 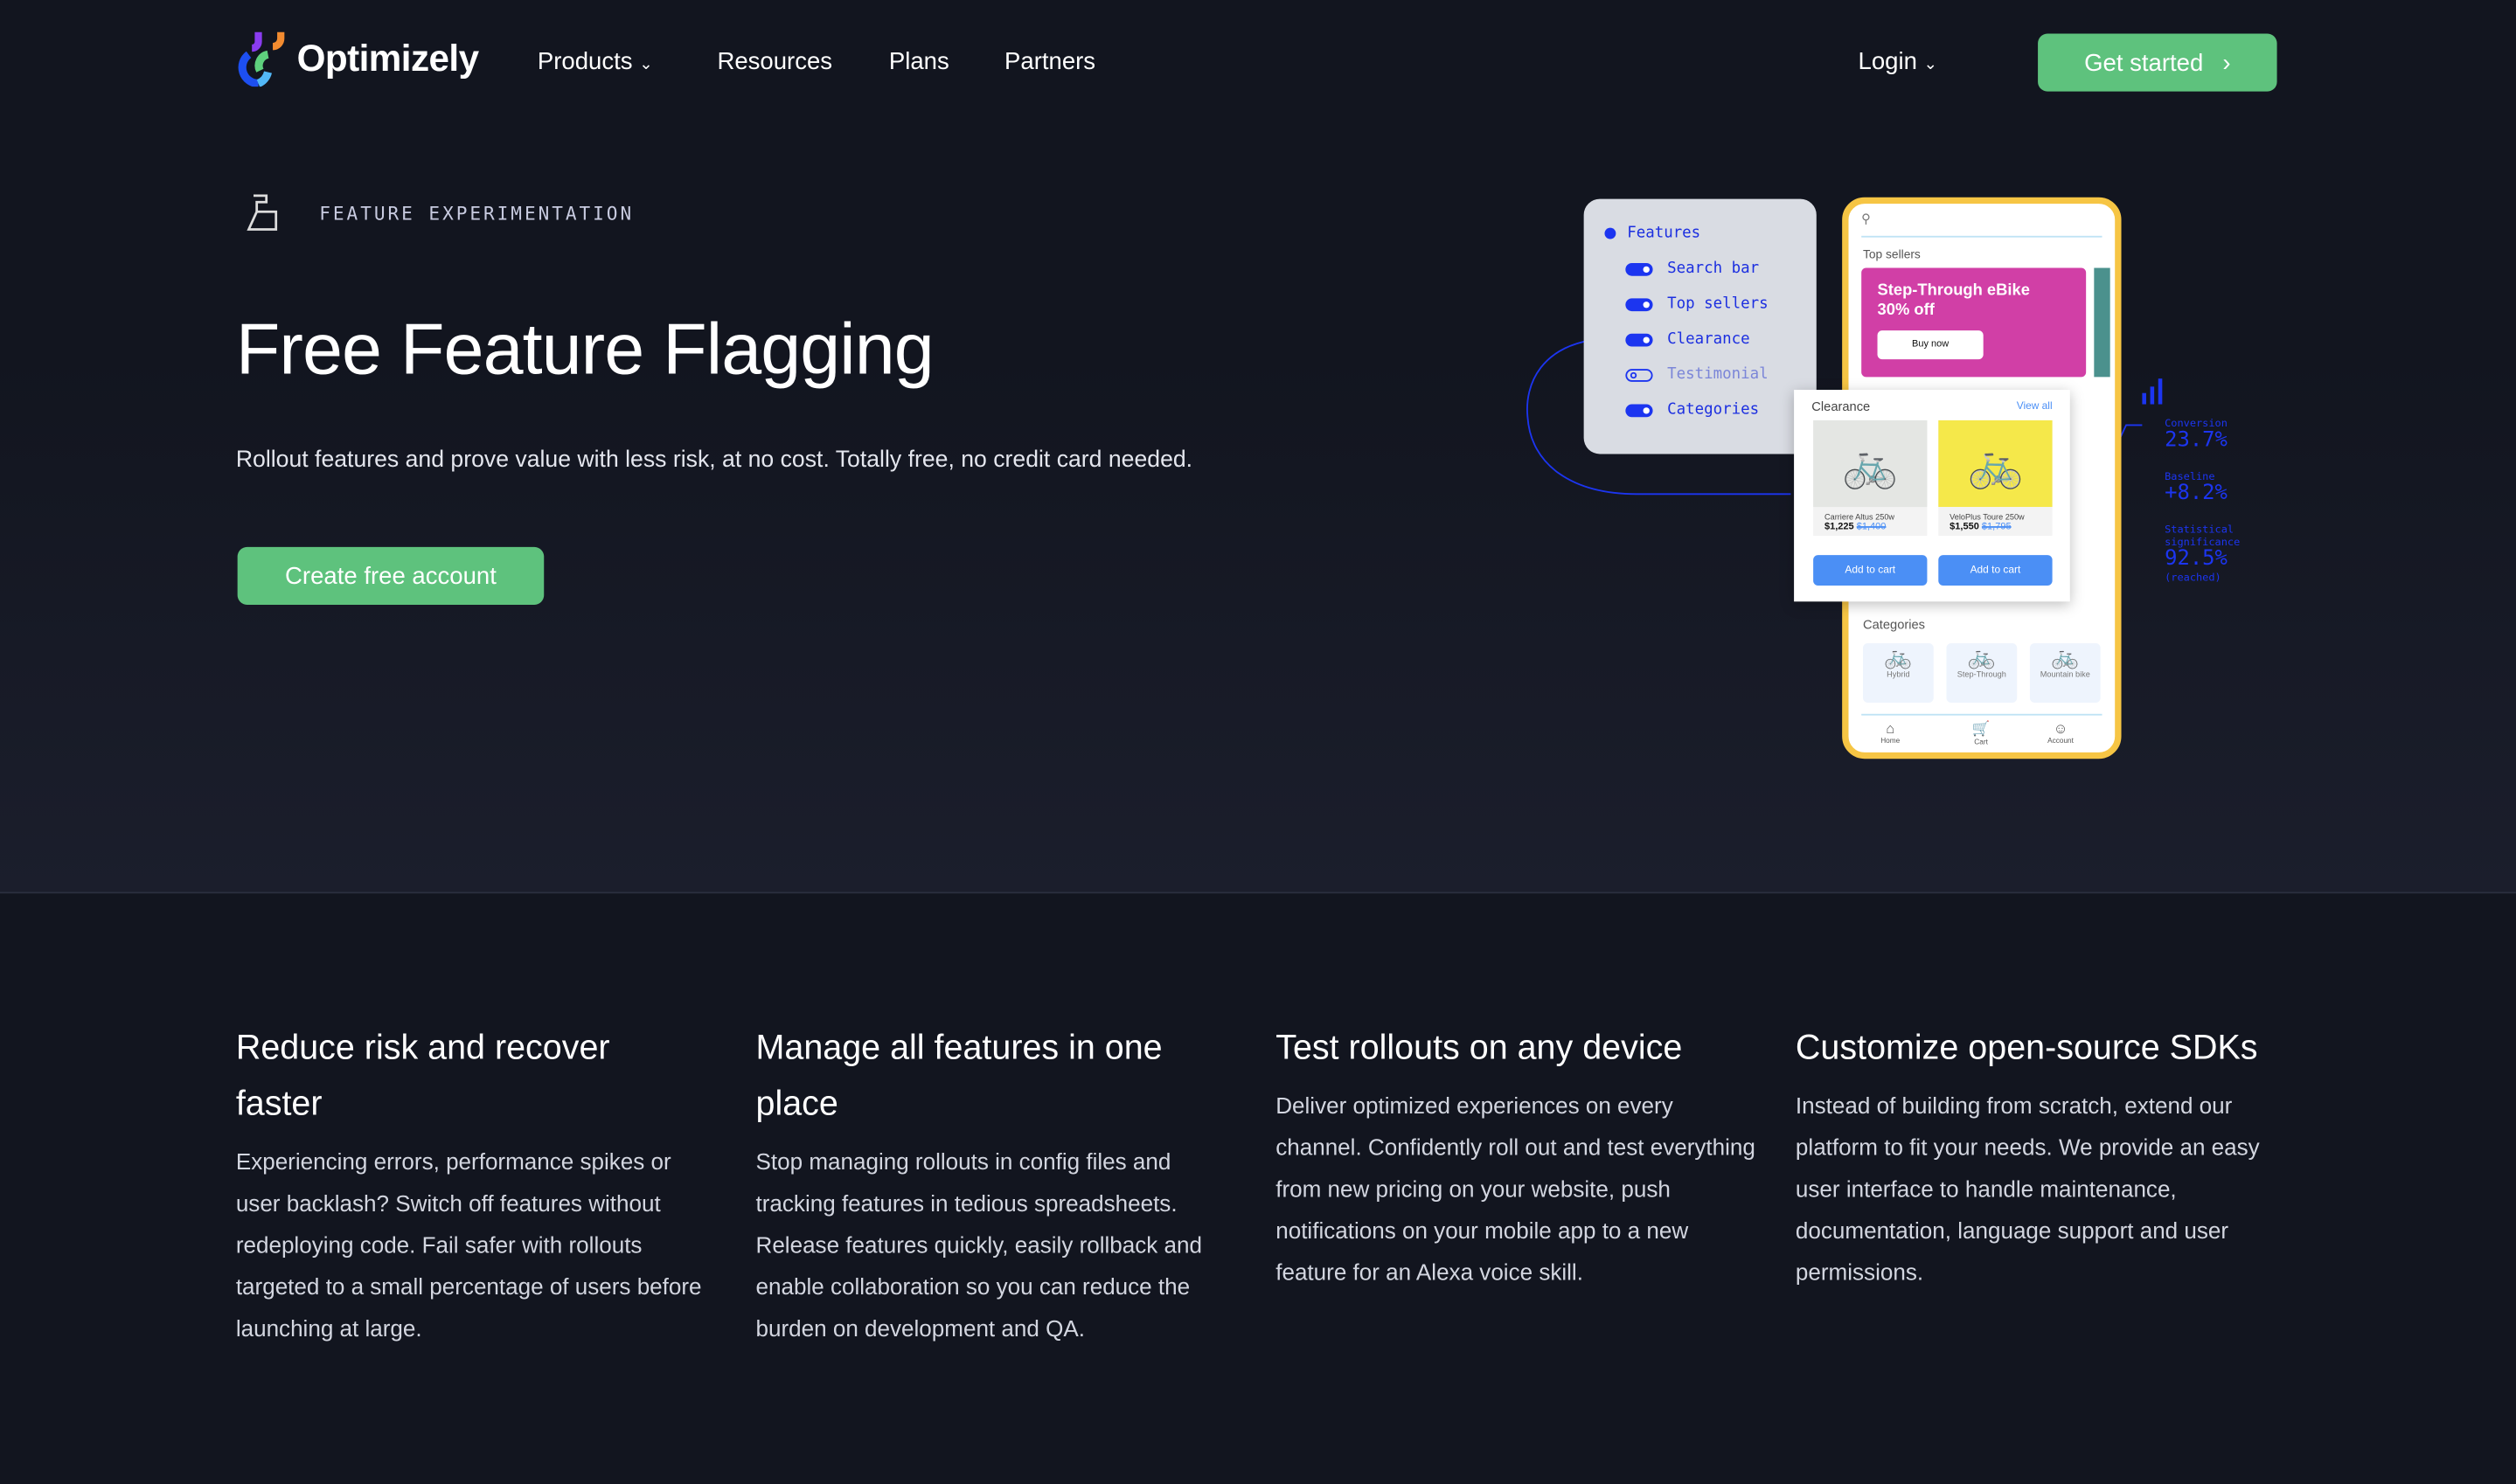 What do you see at coordinates (262, 212) in the screenshot?
I see `flag-icon` at bounding box center [262, 212].